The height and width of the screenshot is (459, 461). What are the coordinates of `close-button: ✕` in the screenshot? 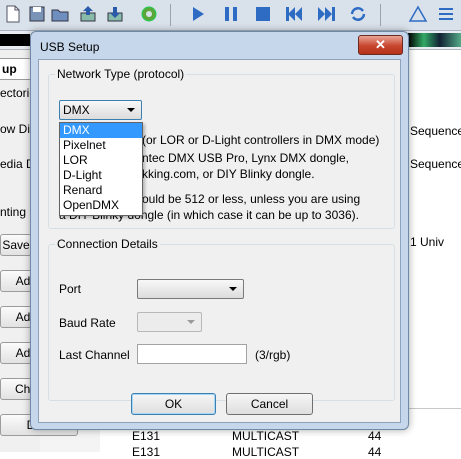 It's located at (380, 45).